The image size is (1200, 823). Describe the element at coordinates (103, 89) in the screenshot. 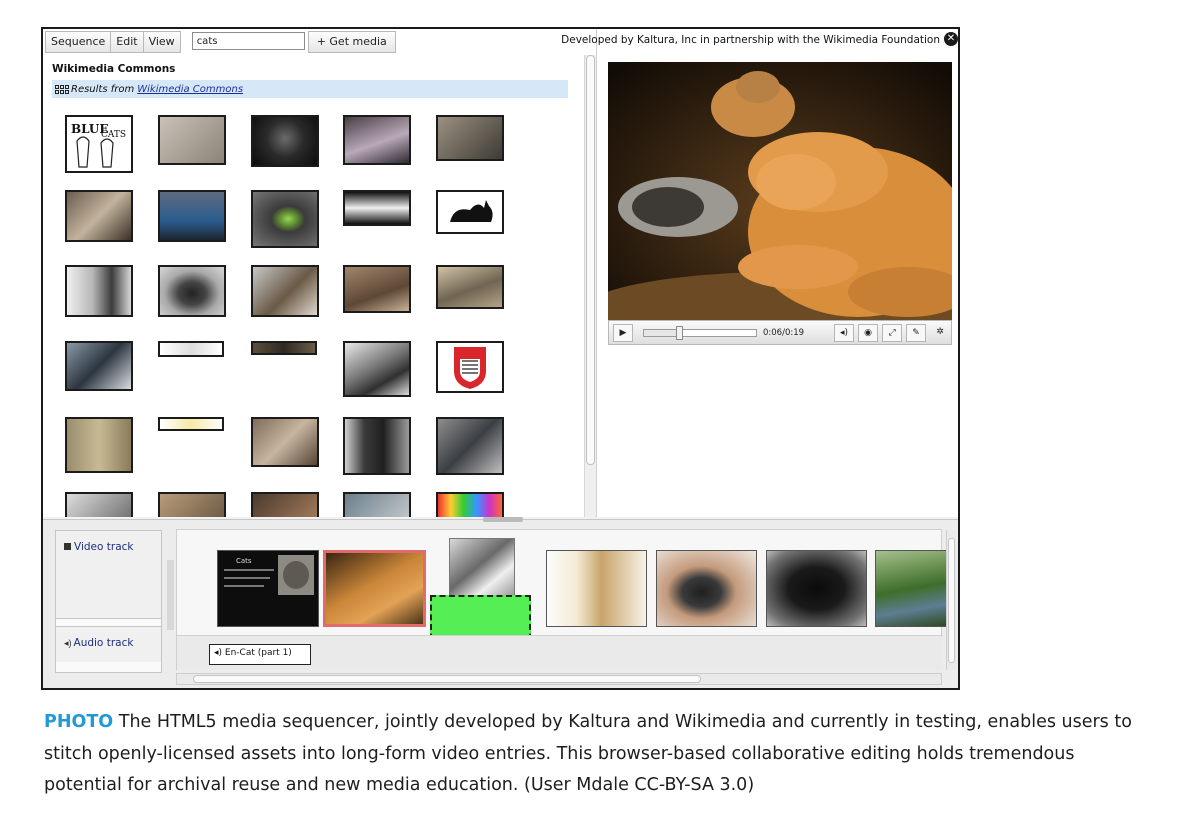

I see `results-prefix: Results from` at that location.